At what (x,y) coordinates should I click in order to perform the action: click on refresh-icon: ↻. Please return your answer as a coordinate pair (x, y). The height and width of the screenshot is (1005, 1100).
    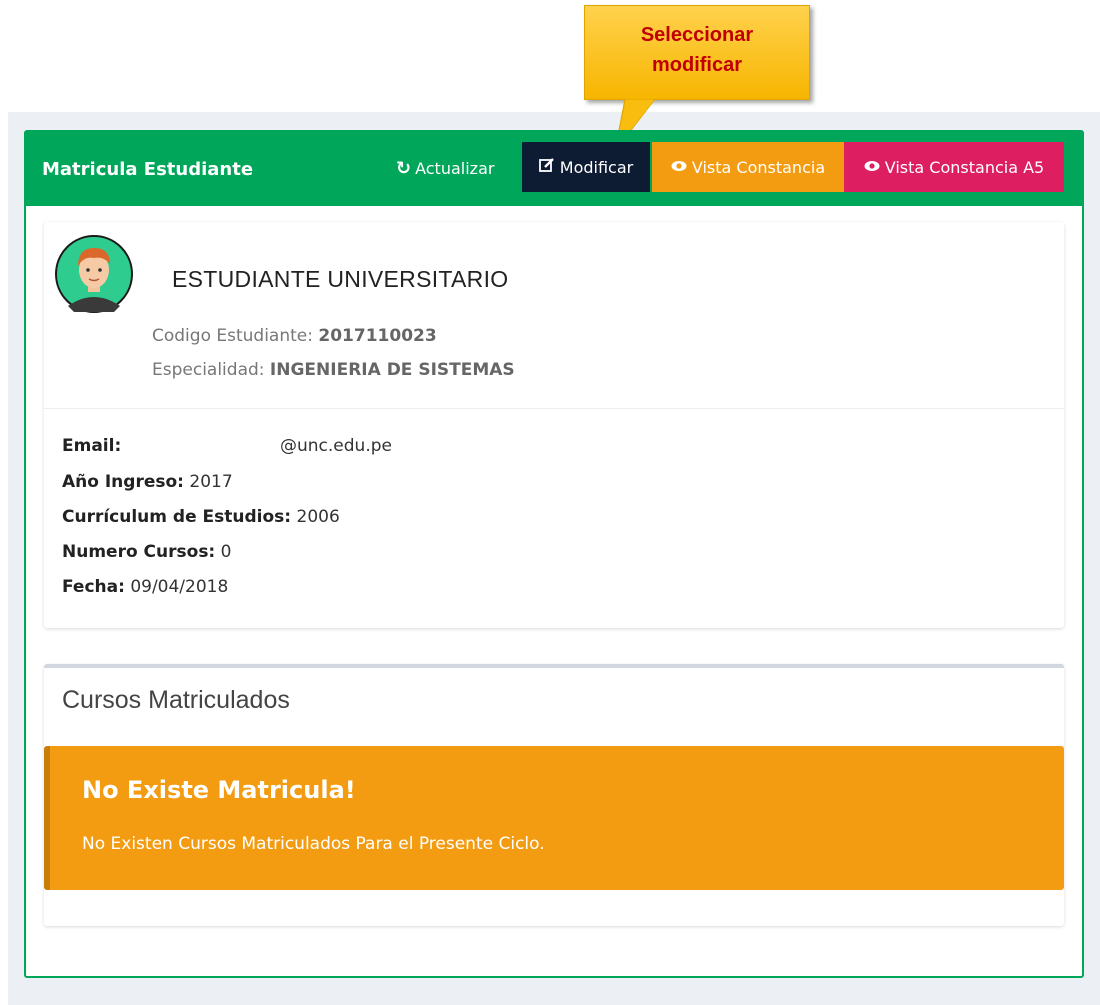
    Looking at the image, I should click on (404, 168).